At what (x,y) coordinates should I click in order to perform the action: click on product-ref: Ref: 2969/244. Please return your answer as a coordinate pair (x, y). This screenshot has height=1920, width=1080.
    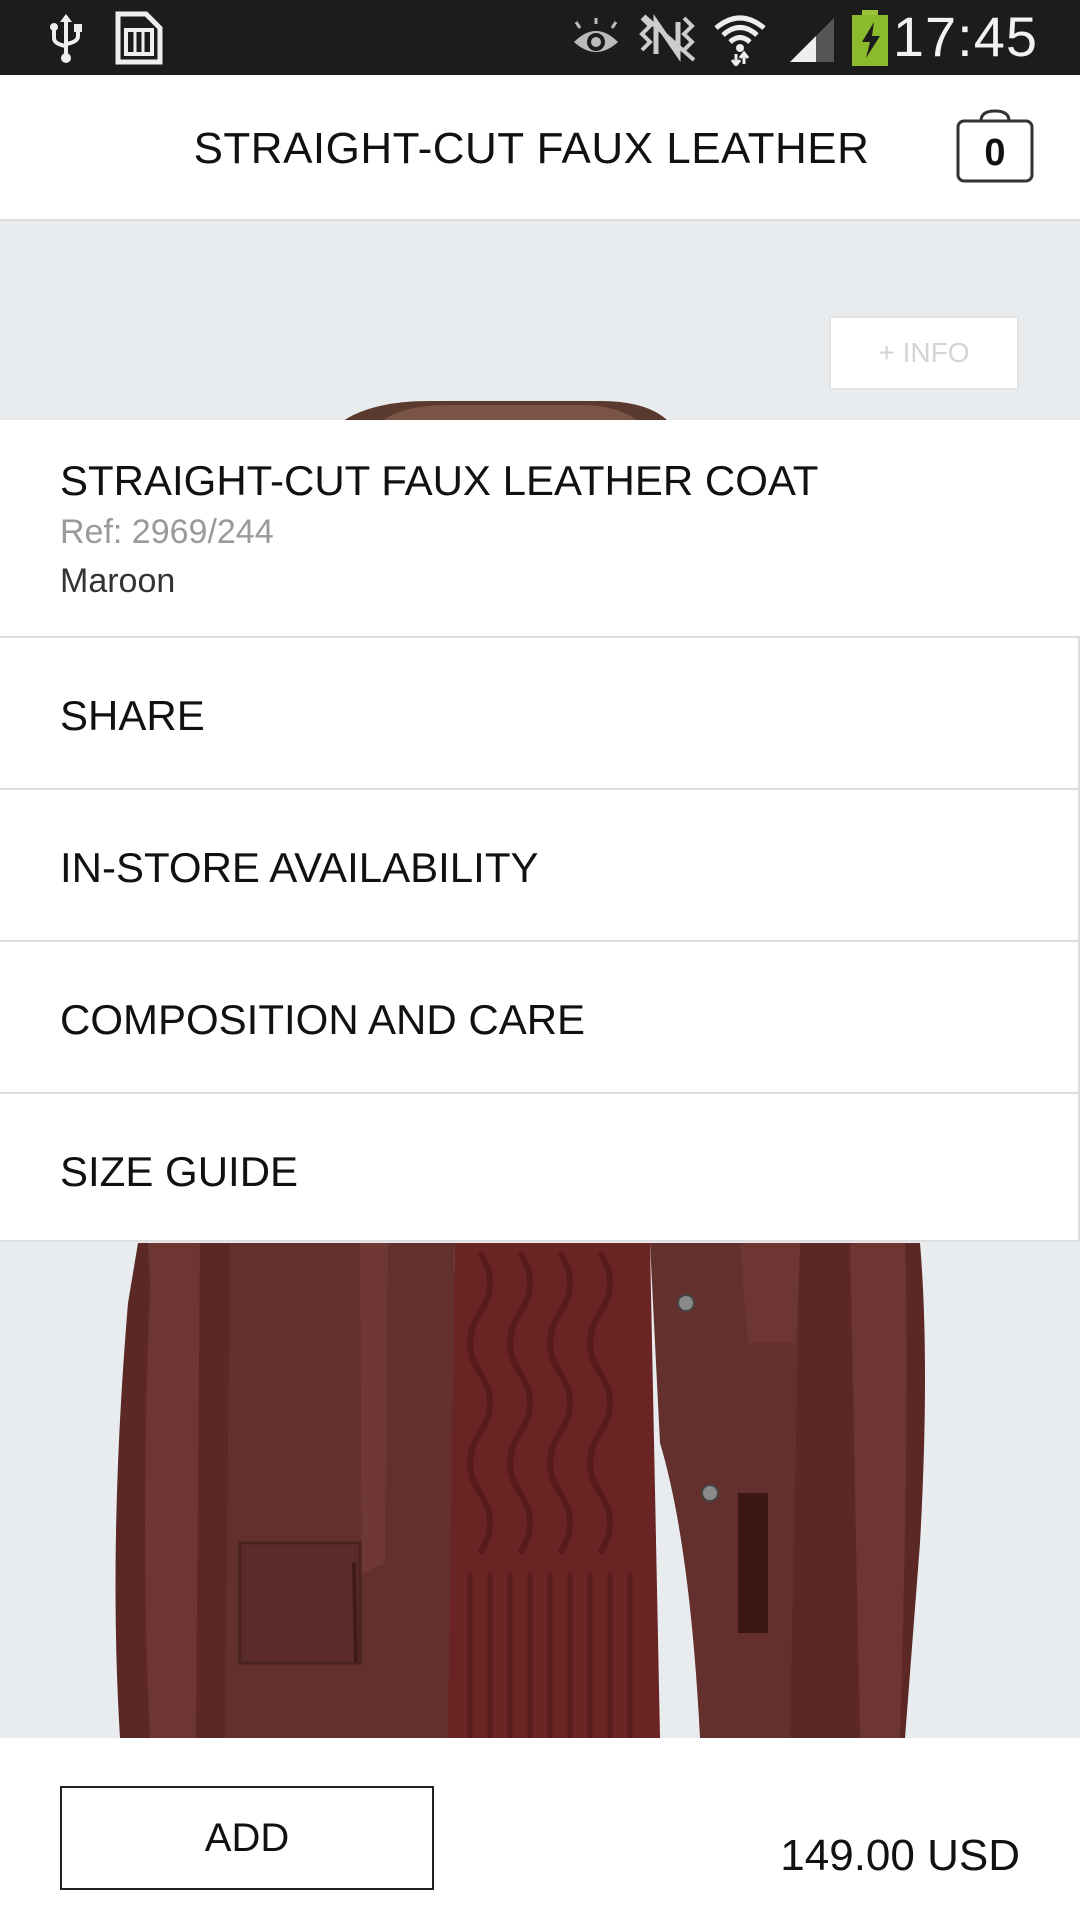
    Looking at the image, I should click on (167, 532).